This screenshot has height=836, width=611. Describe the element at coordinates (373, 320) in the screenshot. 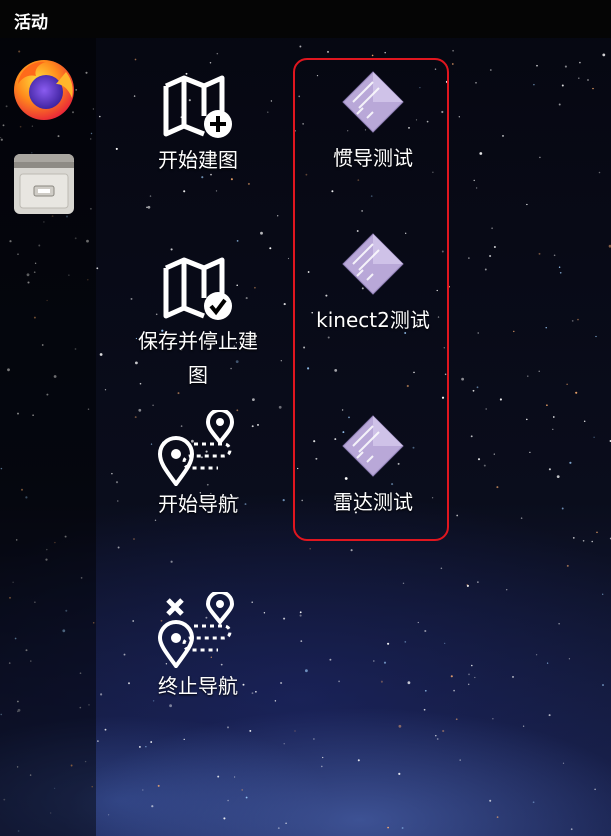

I see `desktop-item-label: kinect2测试` at that location.